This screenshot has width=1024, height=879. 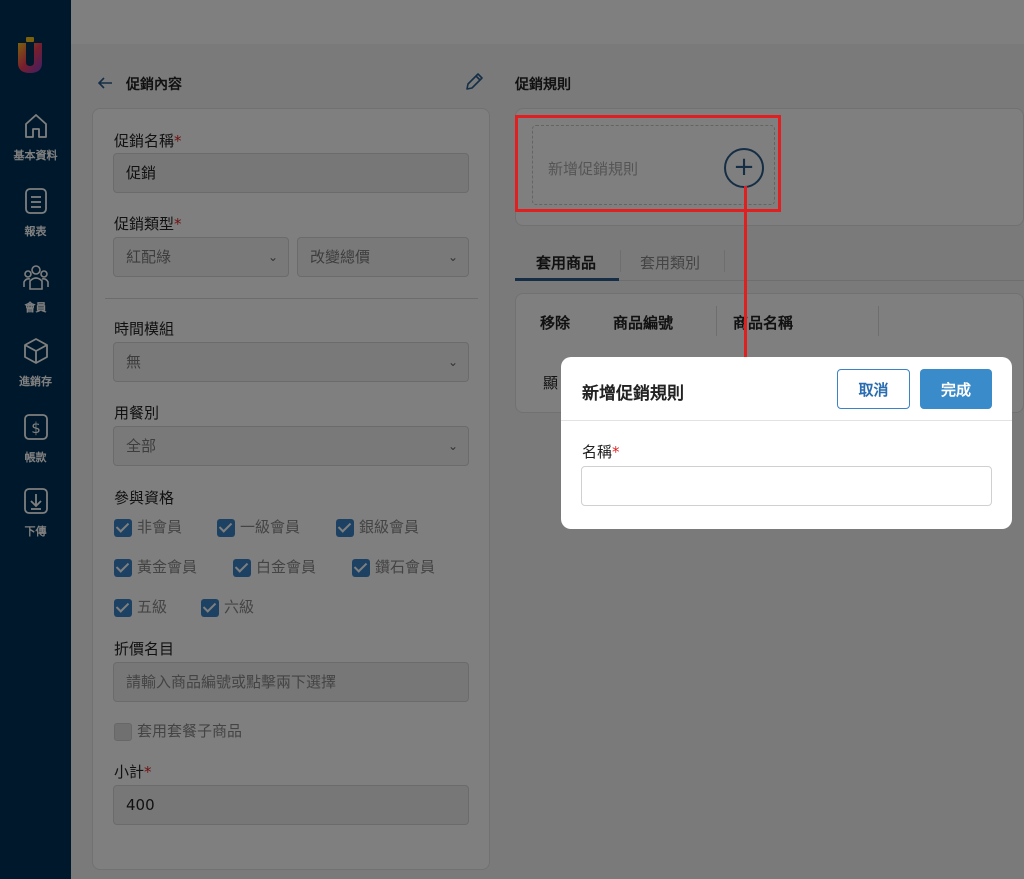 I want to click on add-rule-modal: 新增促銷規則 取消 完成 名稱*, so click(x=786, y=443).